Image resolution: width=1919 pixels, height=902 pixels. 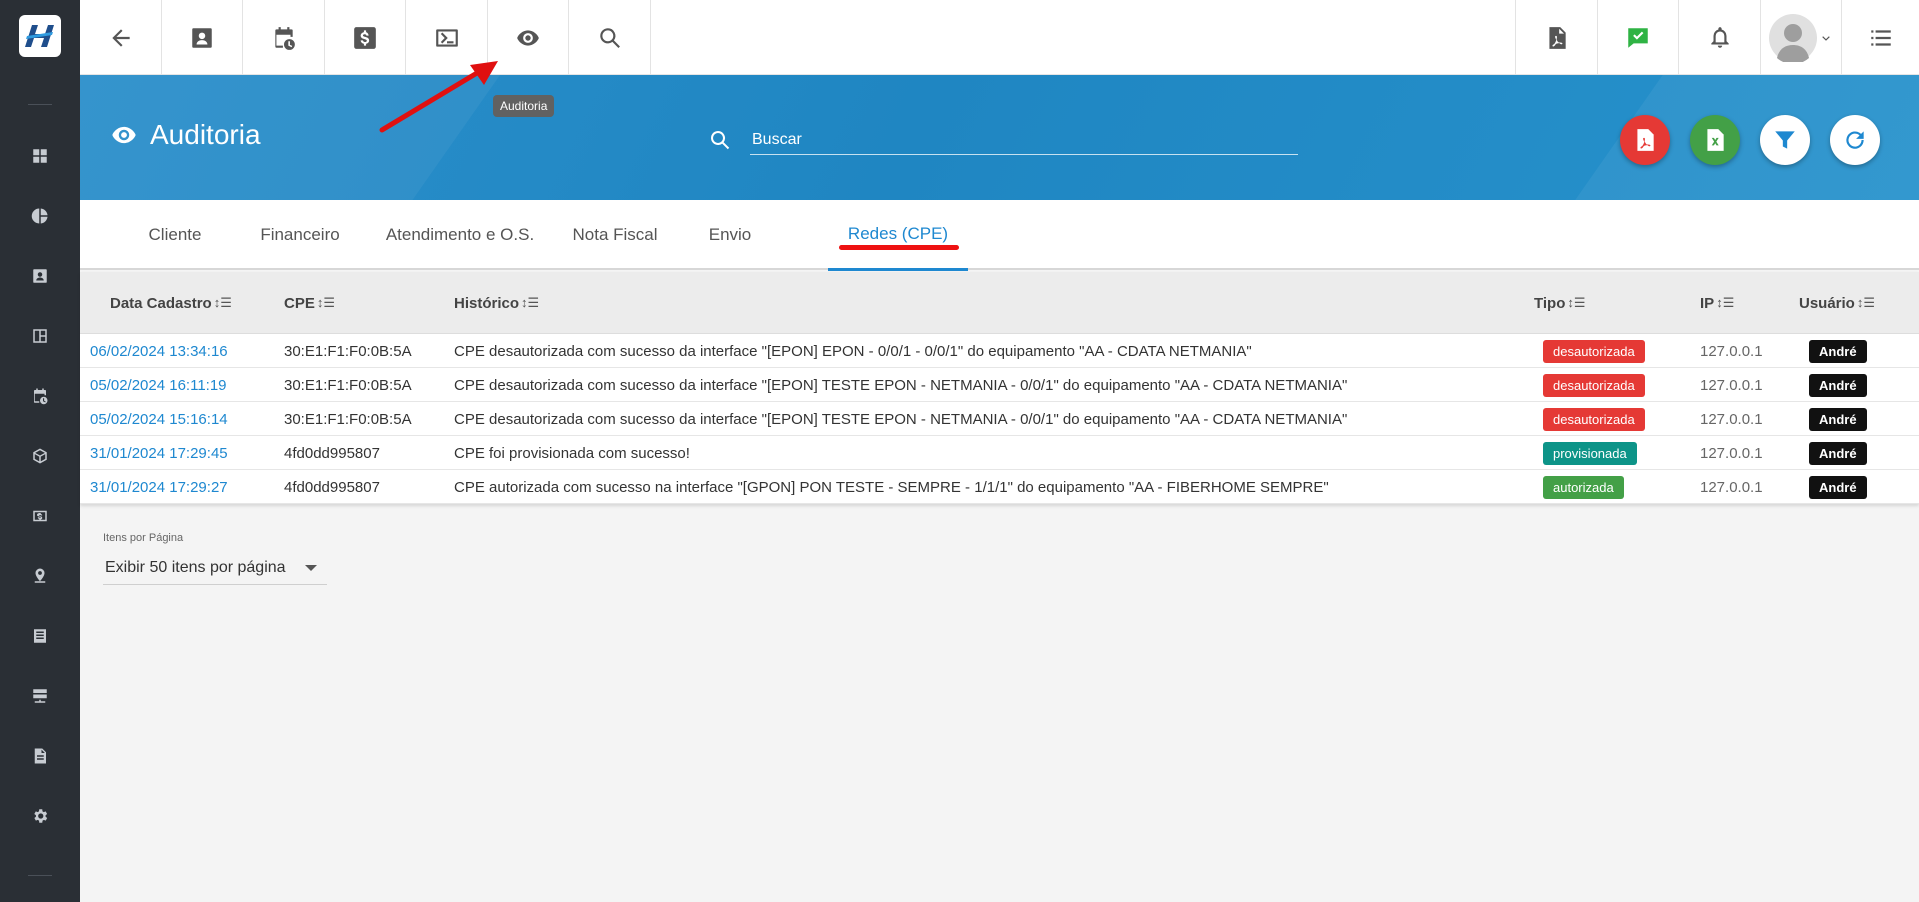 I want to click on box-icon, so click(x=40, y=456).